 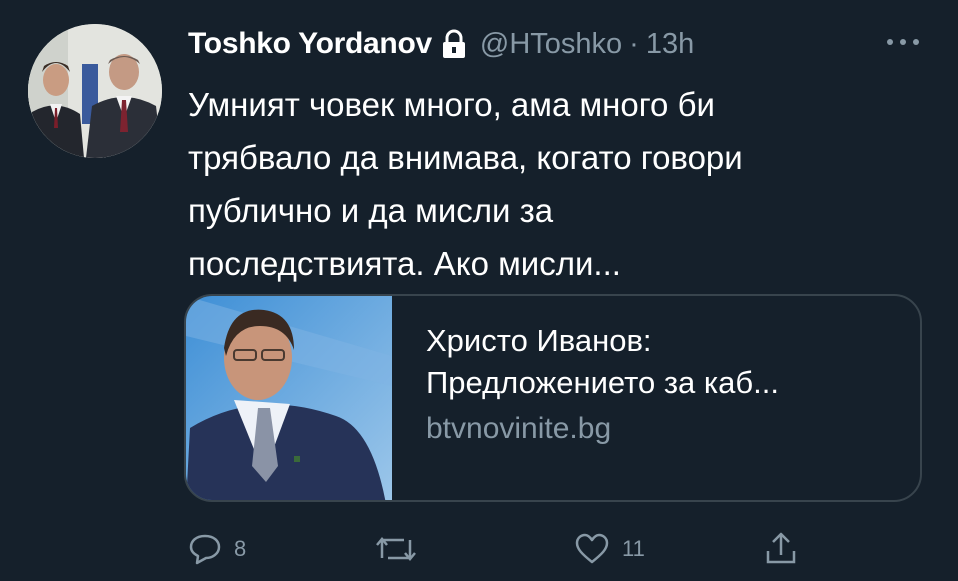 I want to click on reply-button: 8, so click(x=217, y=549).